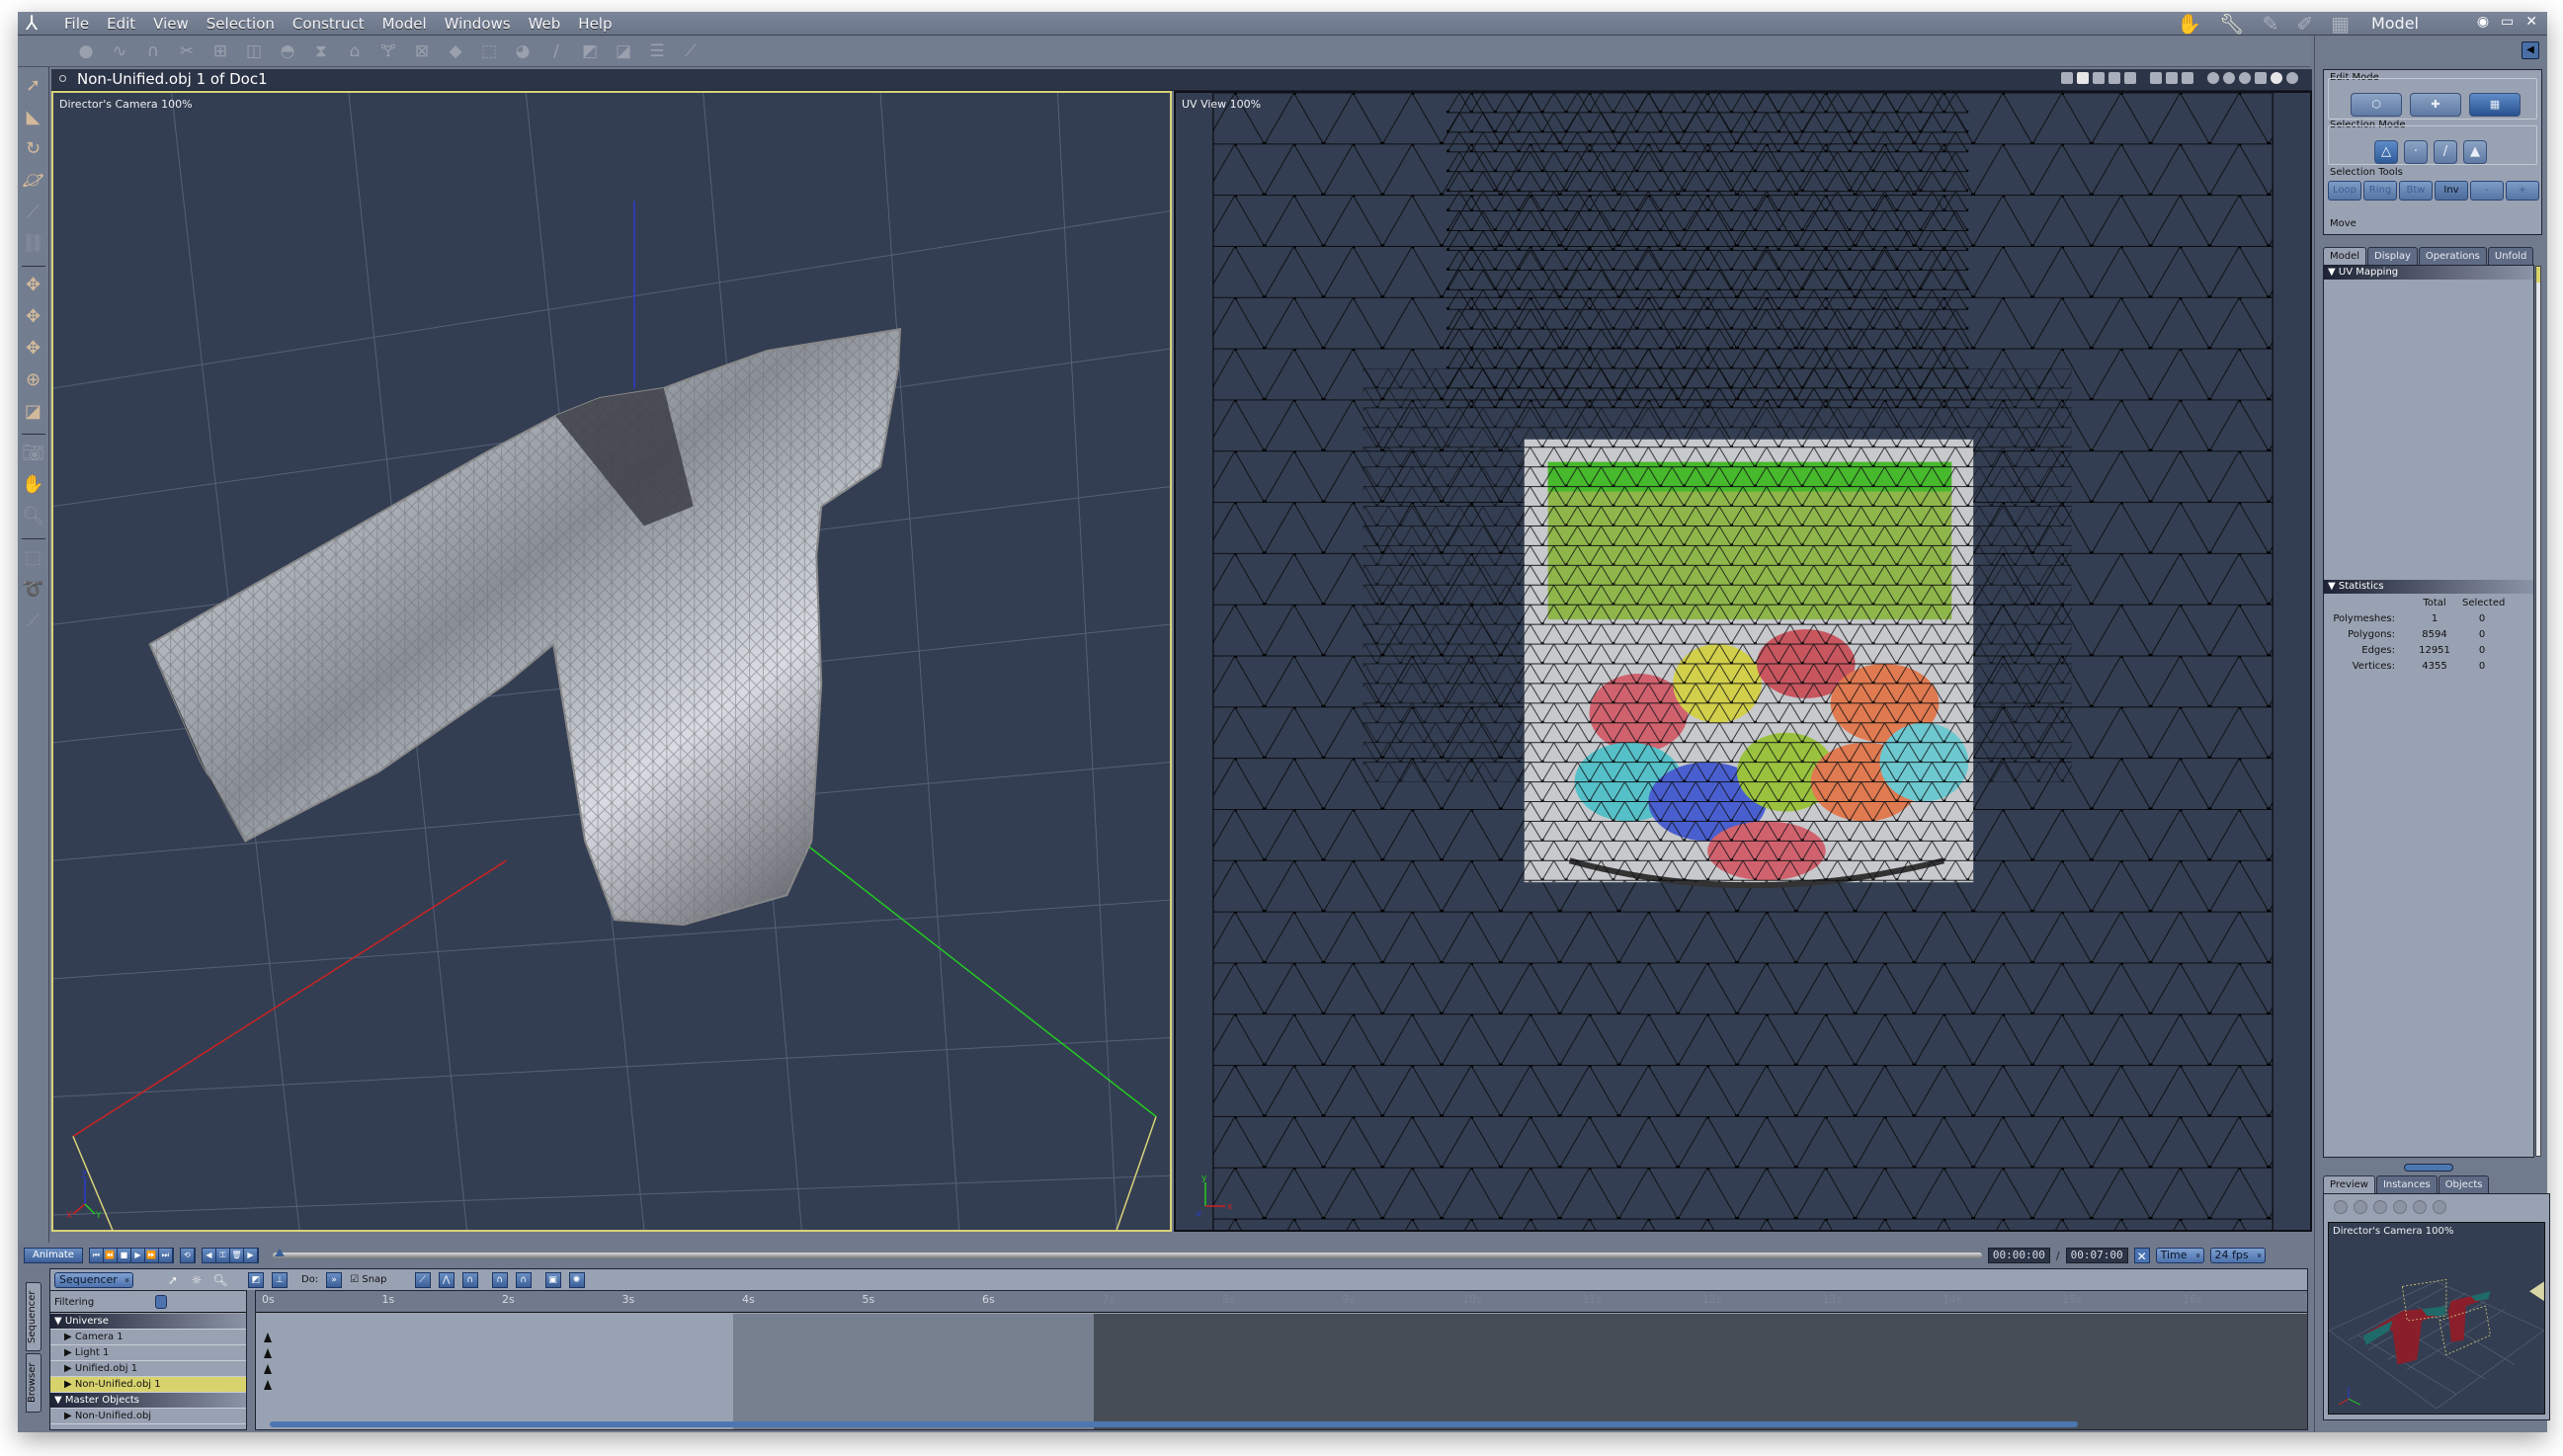 Image resolution: width=2563 pixels, height=1456 pixels. Describe the element at coordinates (2392, 256) in the screenshot. I see `tab-display: Display` at that location.